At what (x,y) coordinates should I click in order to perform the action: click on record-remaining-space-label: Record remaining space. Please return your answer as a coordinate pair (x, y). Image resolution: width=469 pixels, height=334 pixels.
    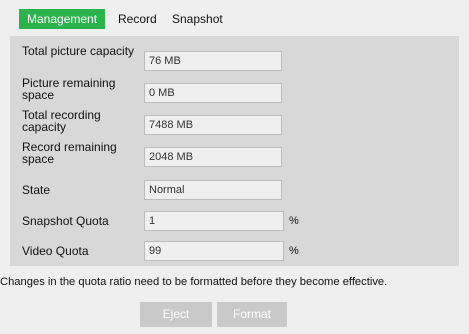
    Looking at the image, I should click on (69, 153).